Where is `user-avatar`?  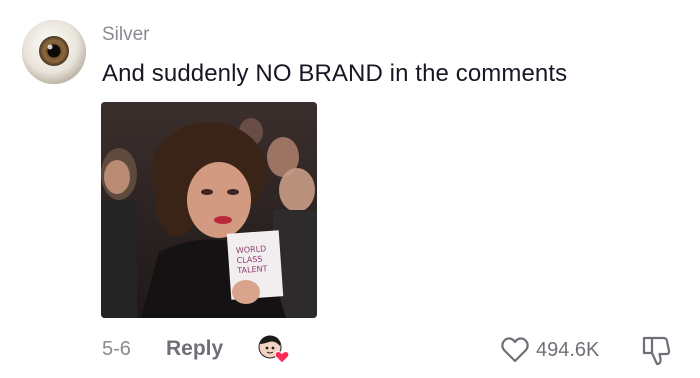
user-avatar is located at coordinates (54, 52).